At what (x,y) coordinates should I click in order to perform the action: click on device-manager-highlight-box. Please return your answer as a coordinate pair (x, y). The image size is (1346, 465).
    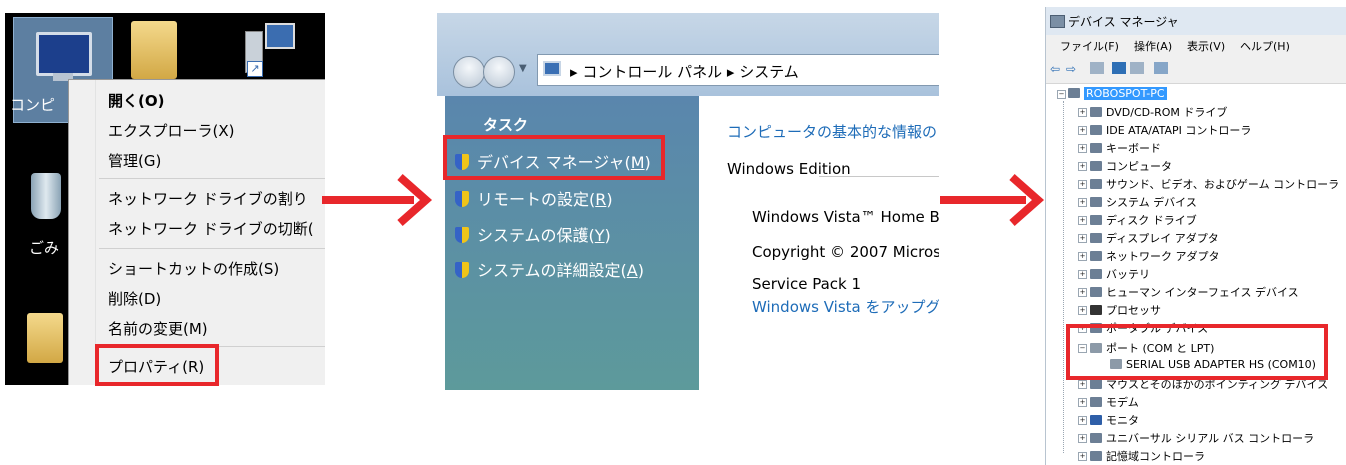
    Looking at the image, I should click on (554, 157).